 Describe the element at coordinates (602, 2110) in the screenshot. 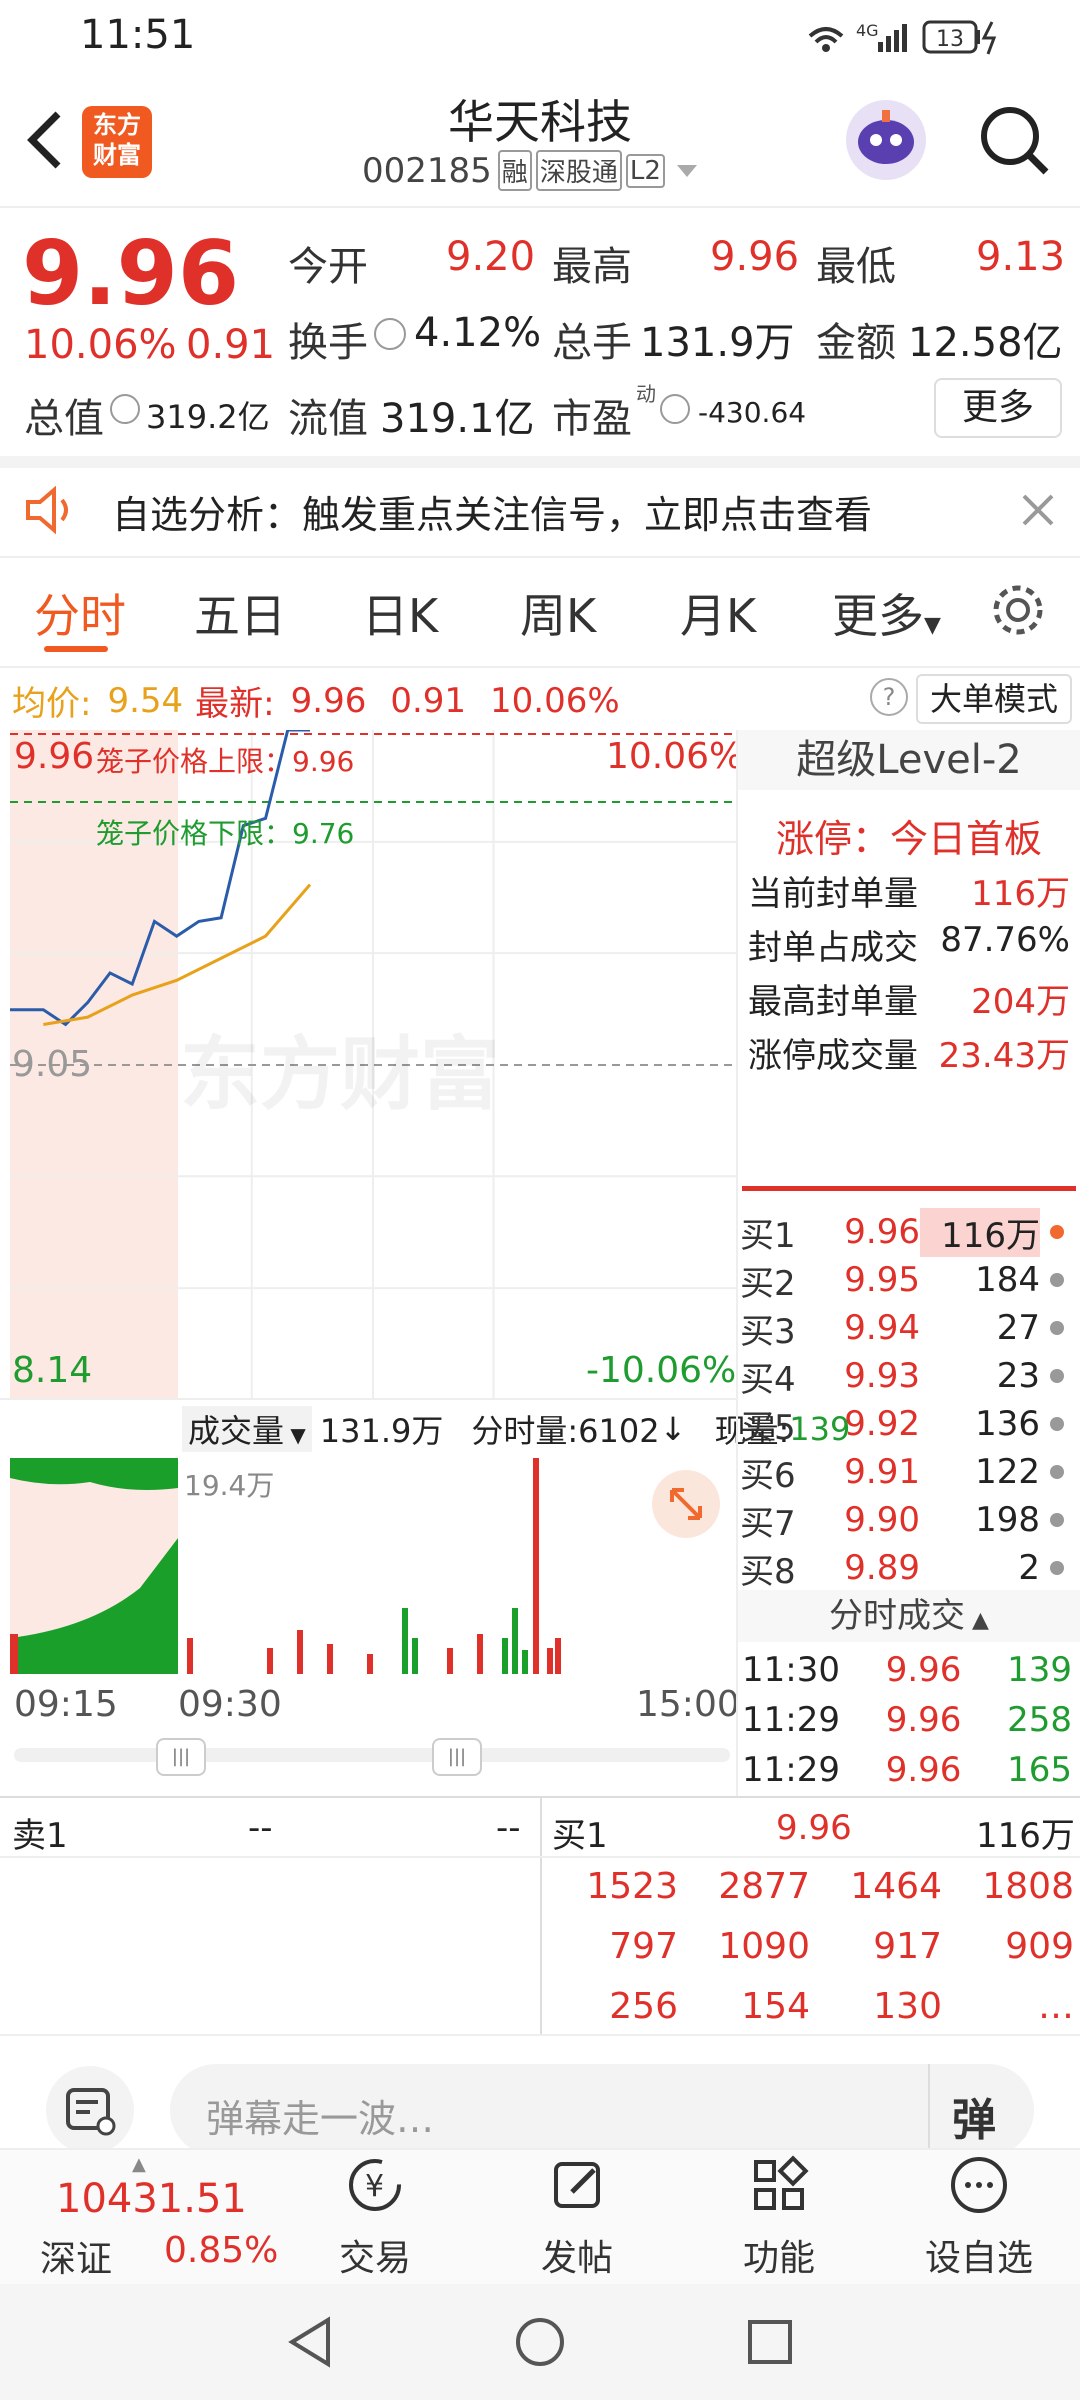

I see `danmaku-input: 弹幕走一波… 弹` at that location.